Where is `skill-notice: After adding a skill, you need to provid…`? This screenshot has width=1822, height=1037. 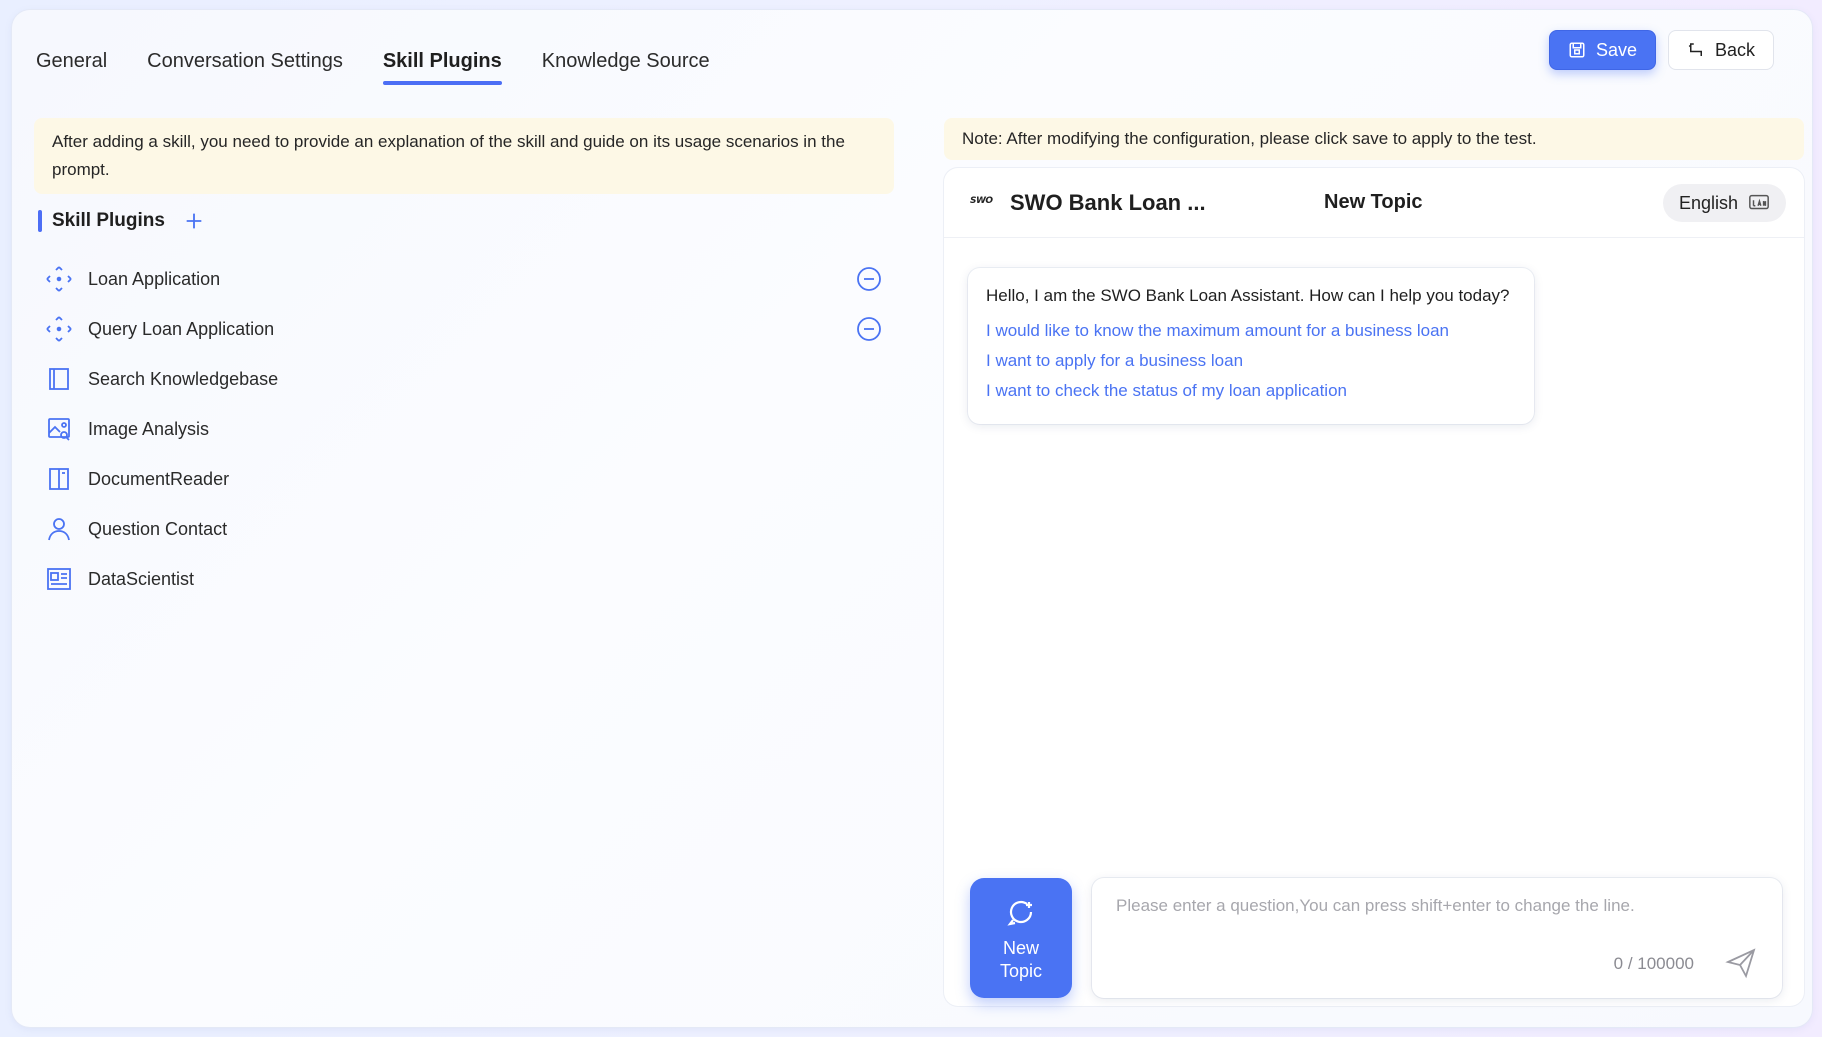
skill-notice: After adding a skill, you need to provid… is located at coordinates (464, 156).